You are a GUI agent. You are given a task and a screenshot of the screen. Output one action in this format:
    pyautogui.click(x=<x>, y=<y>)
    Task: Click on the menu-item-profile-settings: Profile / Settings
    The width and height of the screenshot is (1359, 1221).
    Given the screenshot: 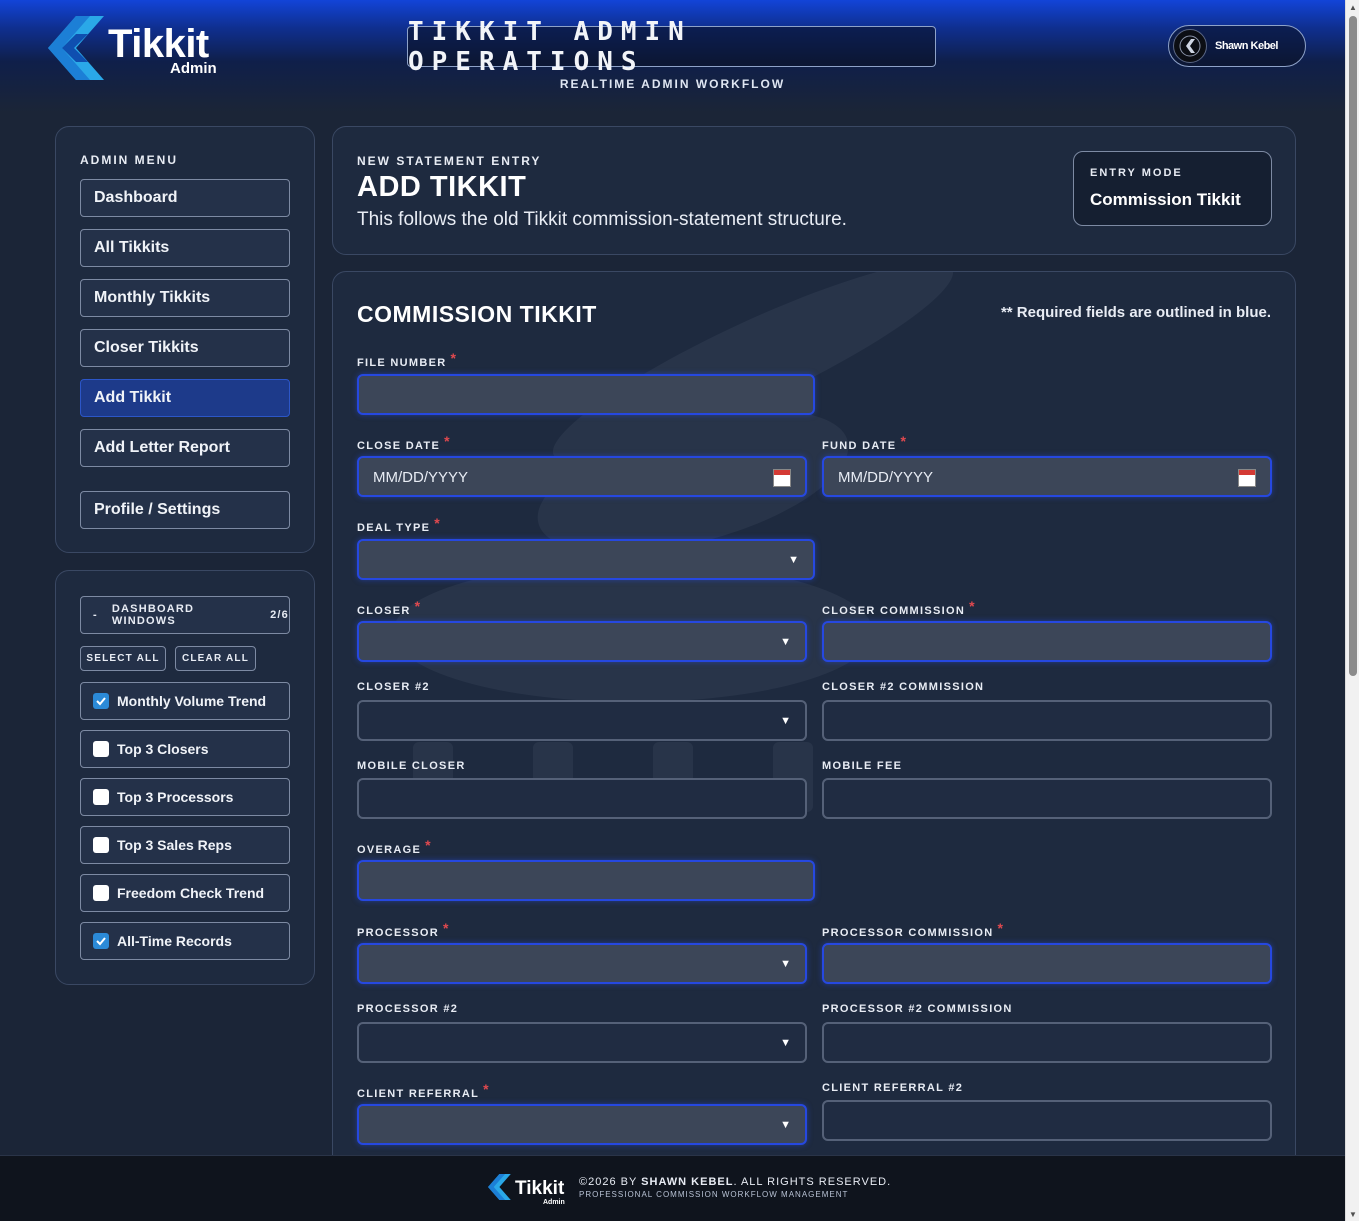 What is the action you would take?
    pyautogui.click(x=185, y=510)
    